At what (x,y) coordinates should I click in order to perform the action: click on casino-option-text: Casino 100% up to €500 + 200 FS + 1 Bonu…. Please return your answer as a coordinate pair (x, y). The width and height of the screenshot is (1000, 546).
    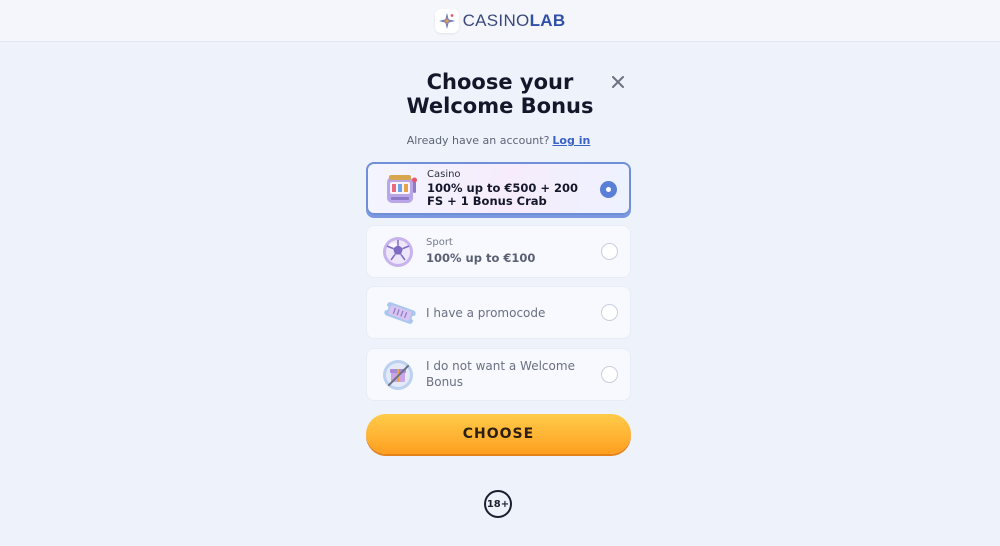
    Looking at the image, I should click on (512, 188).